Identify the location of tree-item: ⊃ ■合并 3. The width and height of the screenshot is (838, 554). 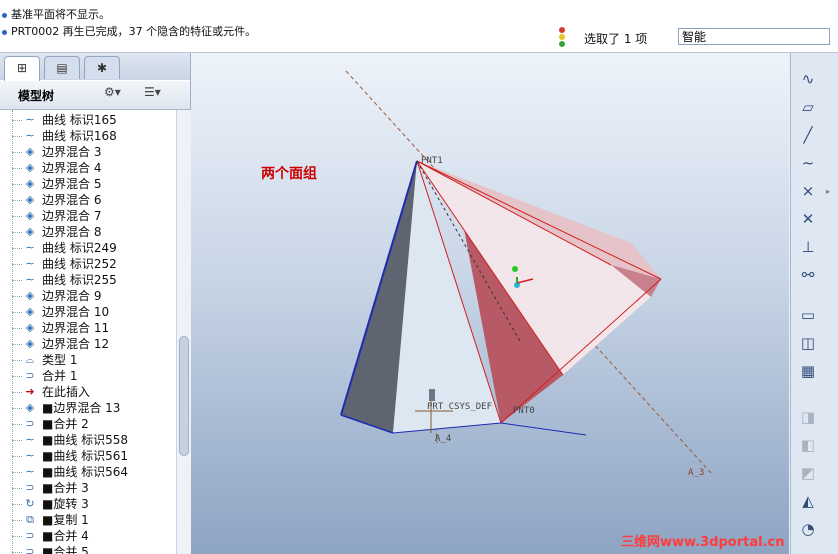
(88, 488).